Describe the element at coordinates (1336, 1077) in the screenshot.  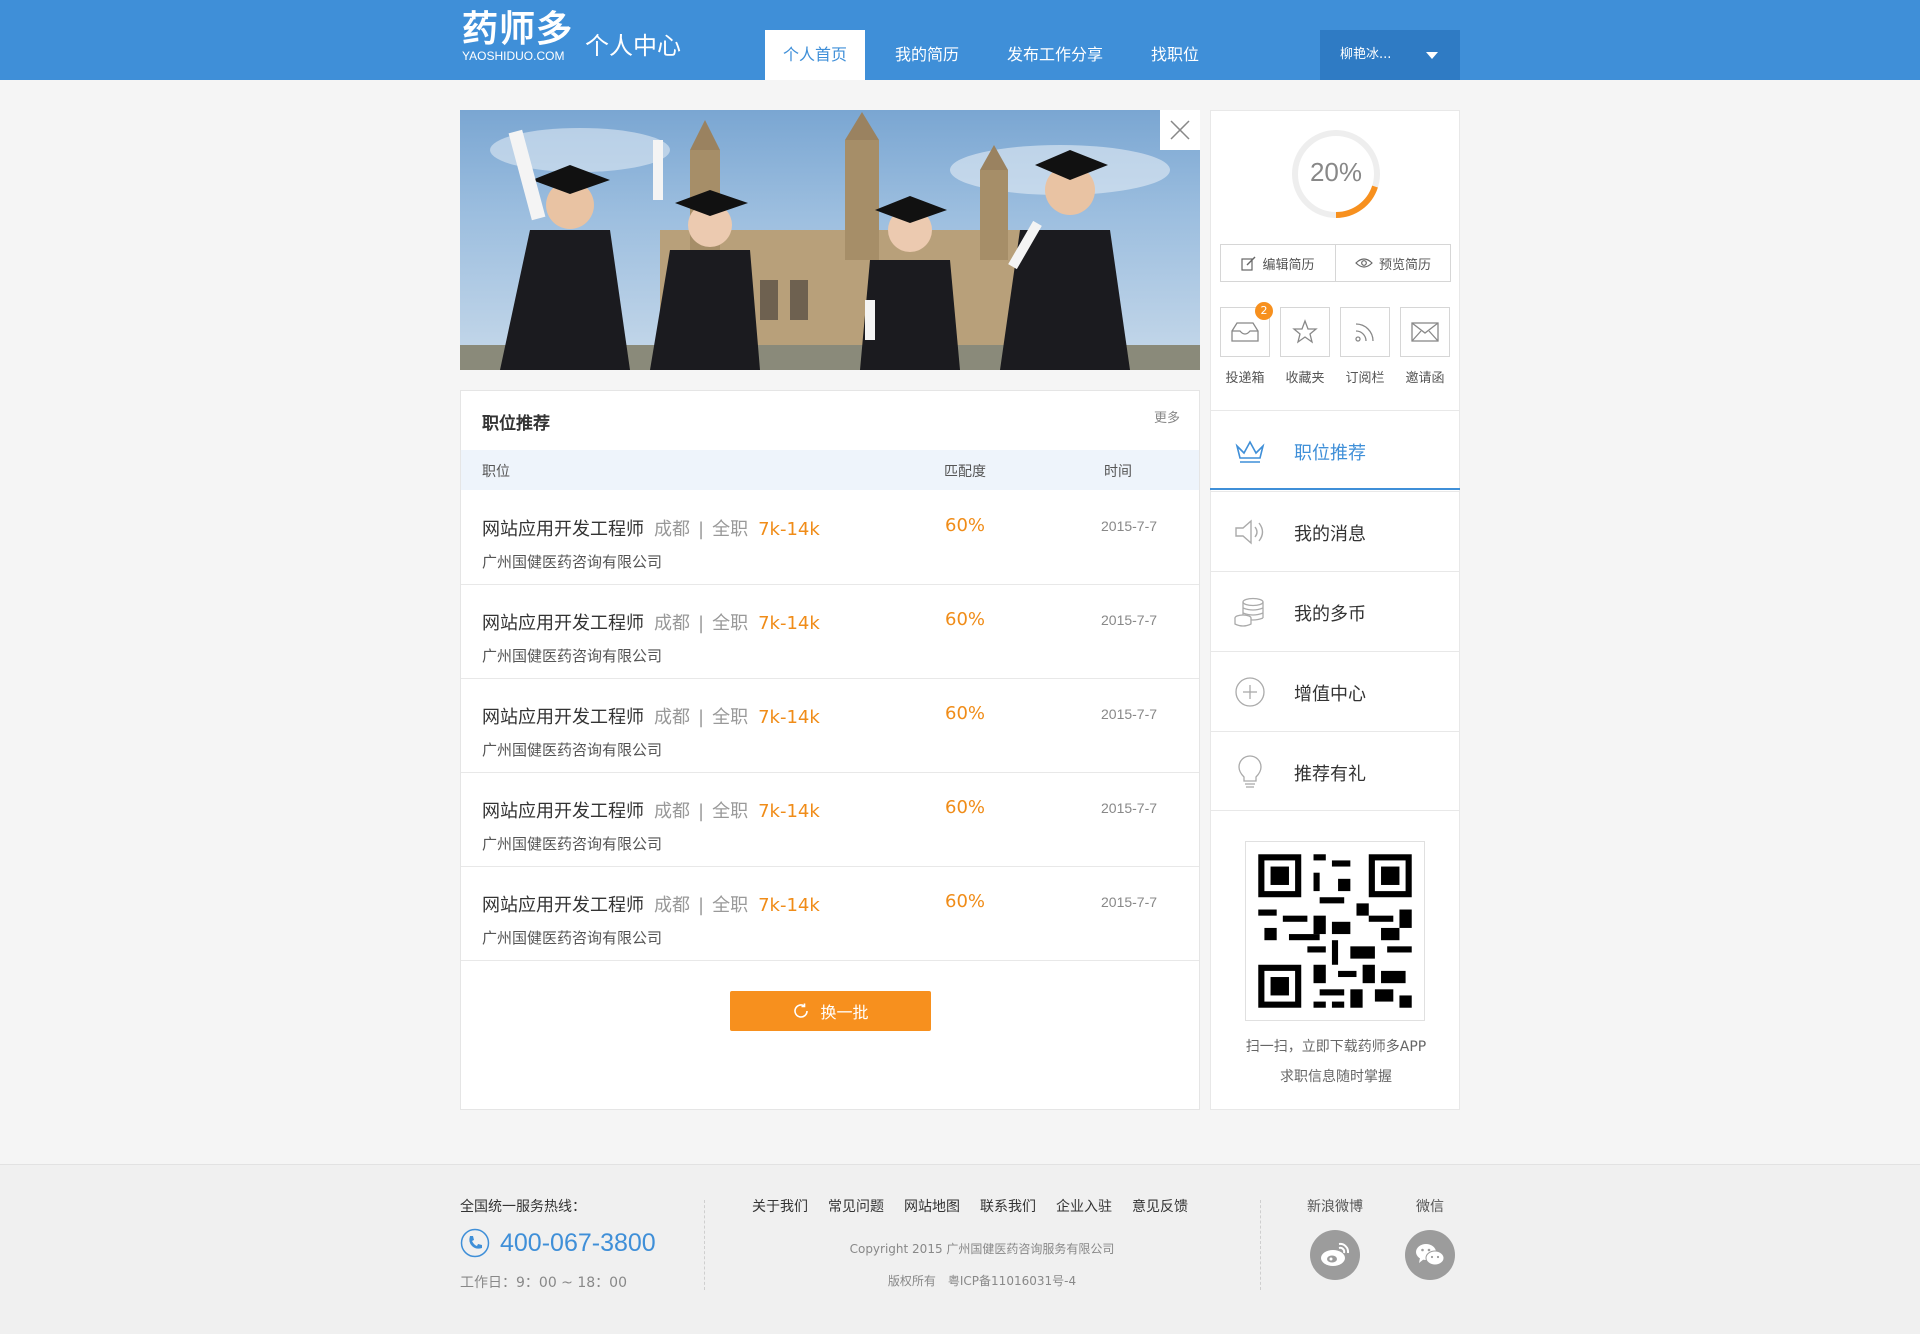
I see `qr-caption-line2: 求职信息随时掌握` at that location.